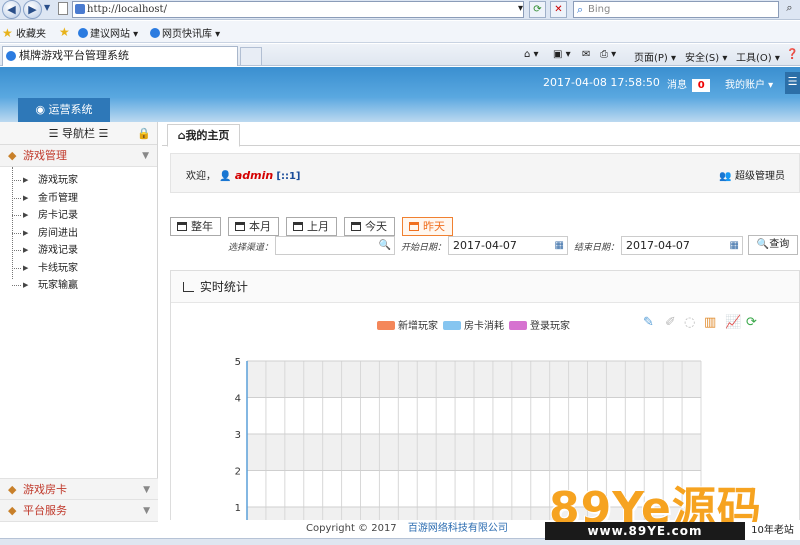 The height and width of the screenshot is (545, 800). What do you see at coordinates (253, 226) in the screenshot?
I see `range-month-button: 本月` at bounding box center [253, 226].